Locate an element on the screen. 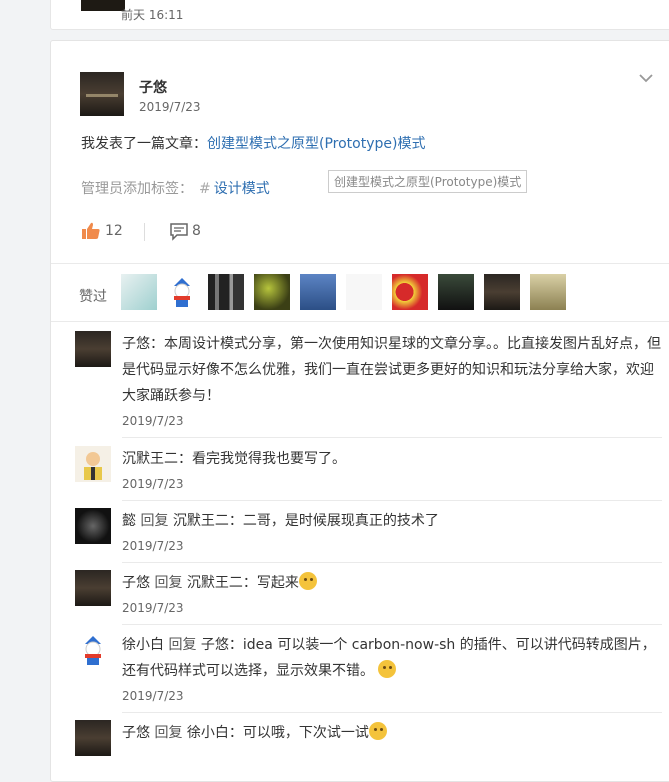 This screenshot has height=782, width=669. previous-post-time: 前天 16:11 is located at coordinates (152, 15).